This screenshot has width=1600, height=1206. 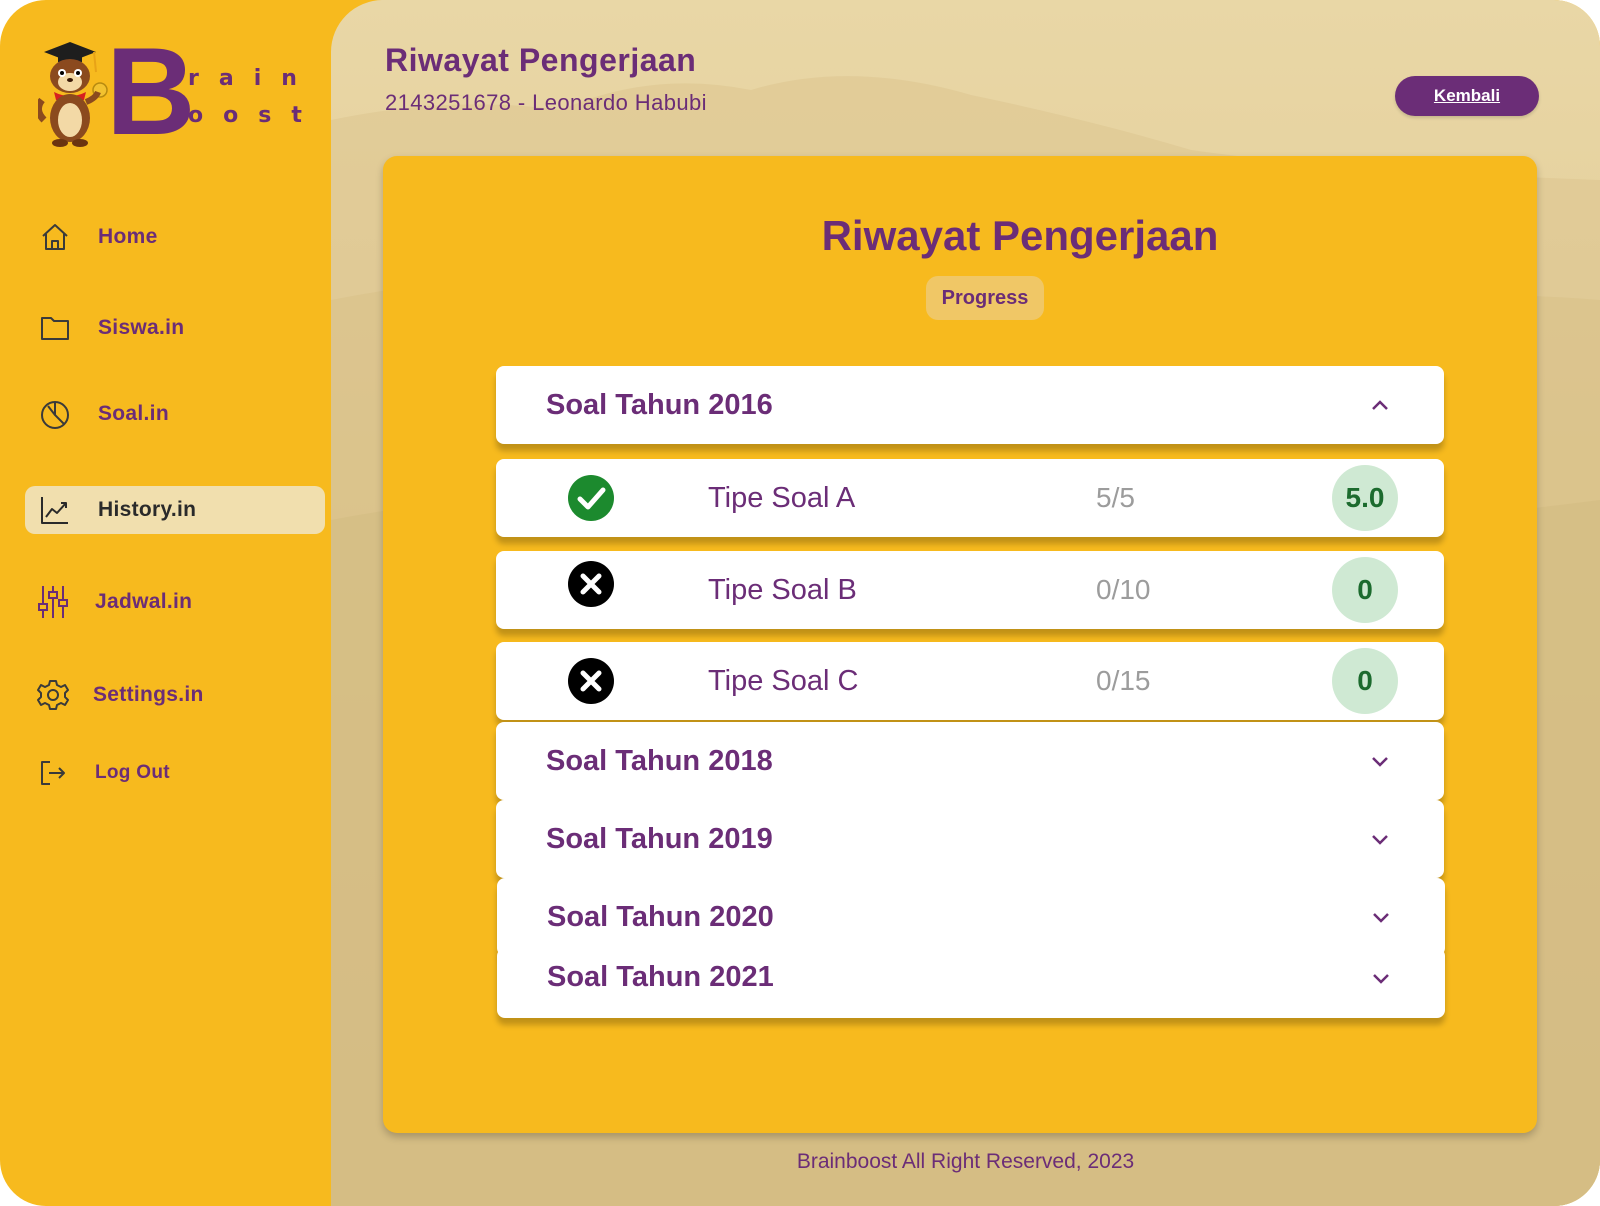 I want to click on accordion-header-2018: Soal Tahun 2018, so click(x=970, y=761).